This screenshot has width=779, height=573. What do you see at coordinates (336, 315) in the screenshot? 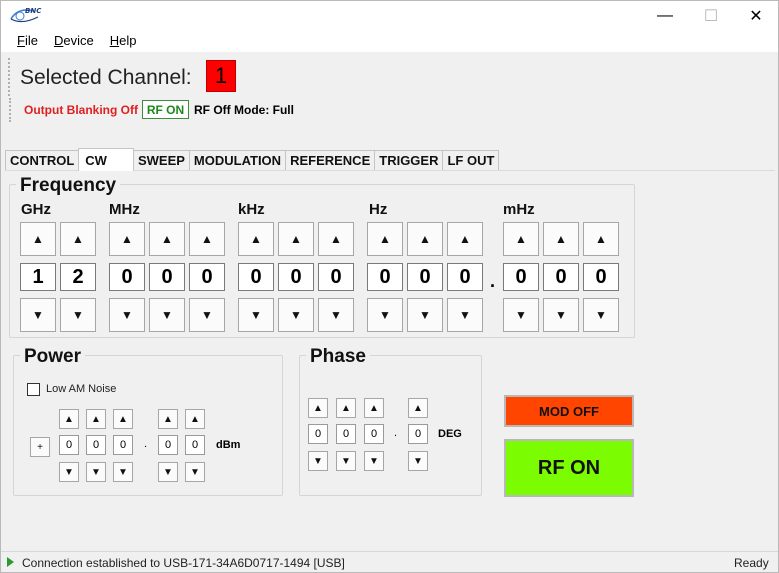
I see `freq-khz-3-down-button: ▼` at bounding box center [336, 315].